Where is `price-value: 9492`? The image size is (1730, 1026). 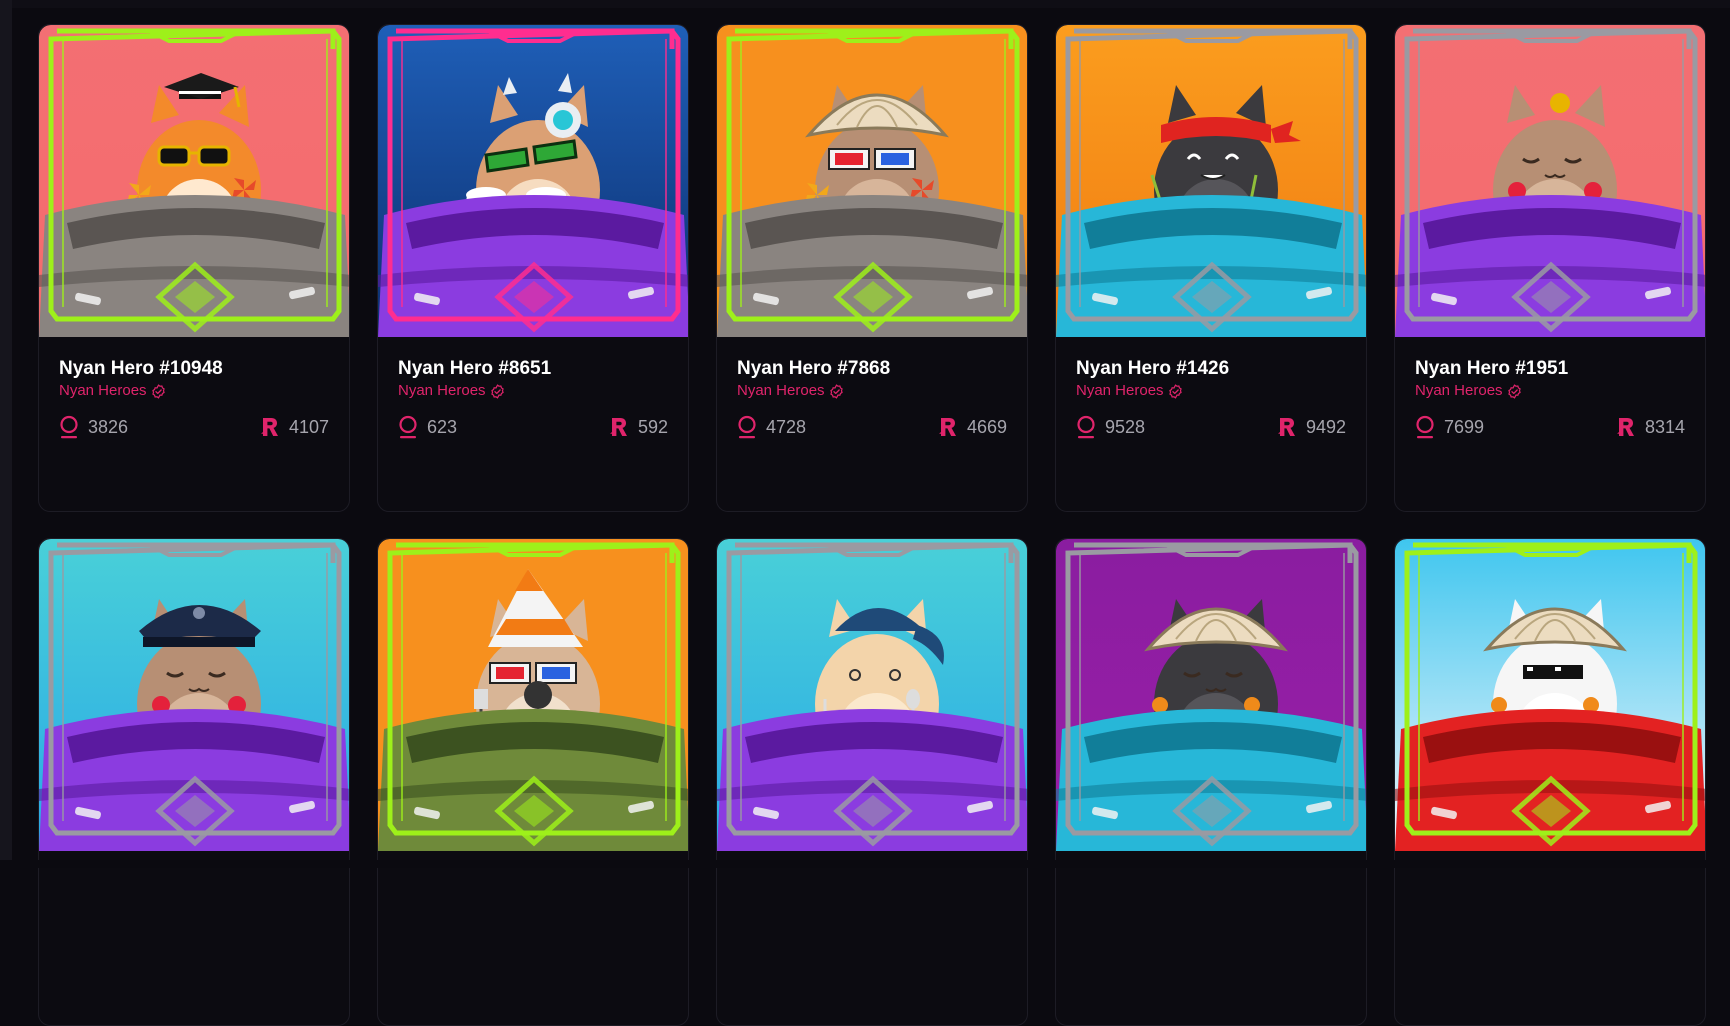 price-value: 9492 is located at coordinates (1325, 427).